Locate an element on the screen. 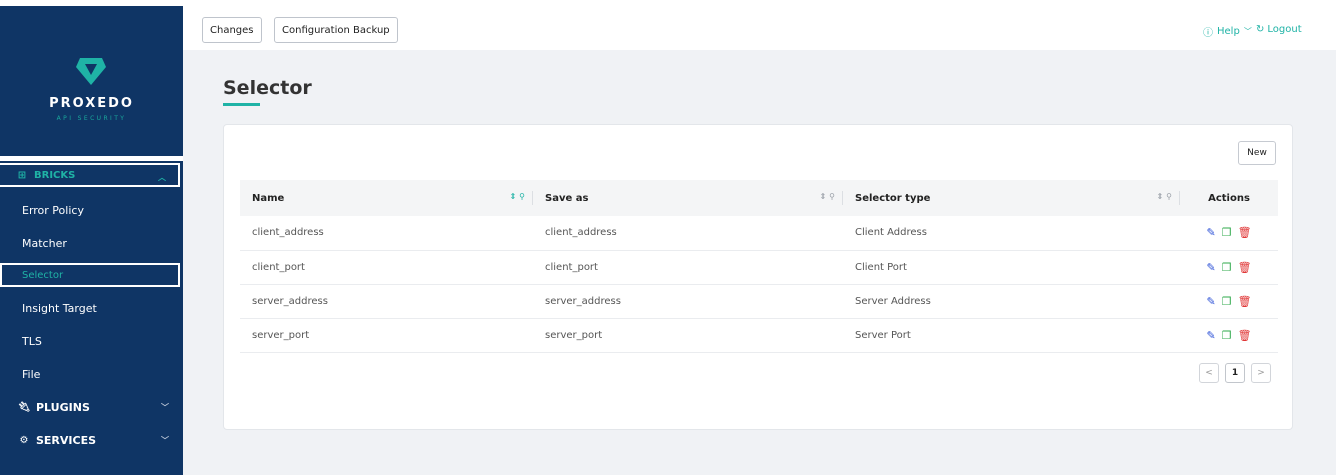 The width and height of the screenshot is (1336, 475). table-row: client_port client_port Client Port ✎ ❐ 🗑︎ is located at coordinates (759, 267).